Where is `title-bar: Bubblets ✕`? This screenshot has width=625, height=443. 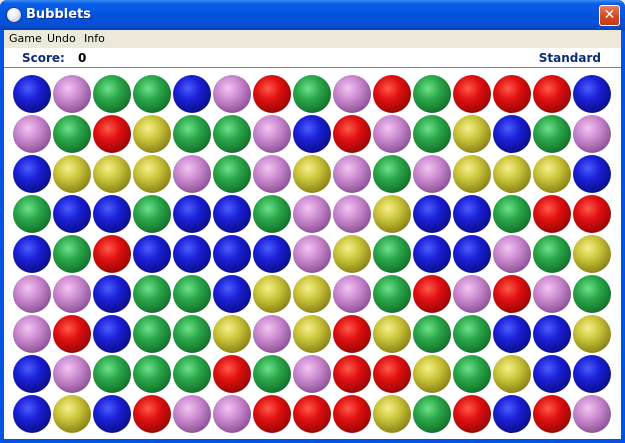
title-bar: Bubblets ✕ is located at coordinates (312, 15).